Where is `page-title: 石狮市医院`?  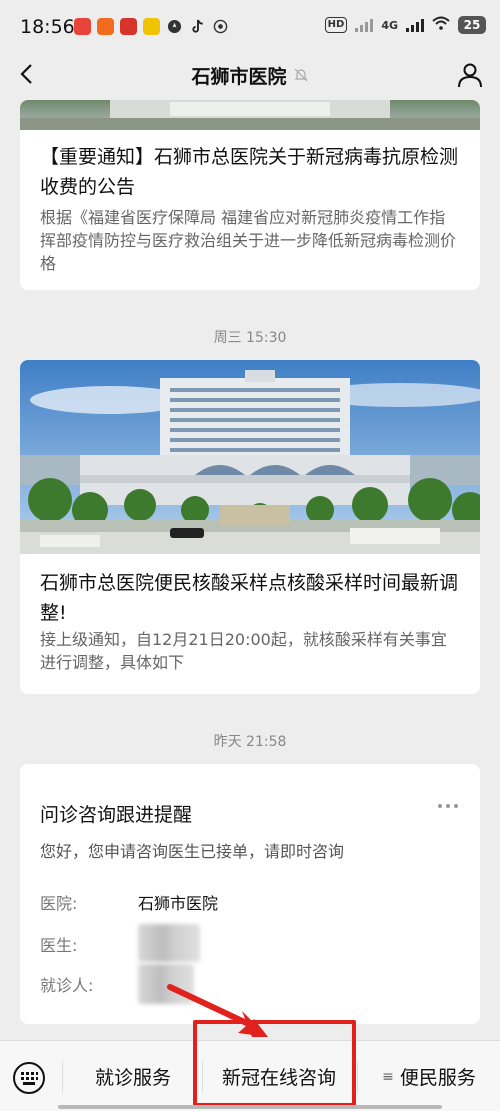
page-title: 石狮市医院 is located at coordinates (239, 76).